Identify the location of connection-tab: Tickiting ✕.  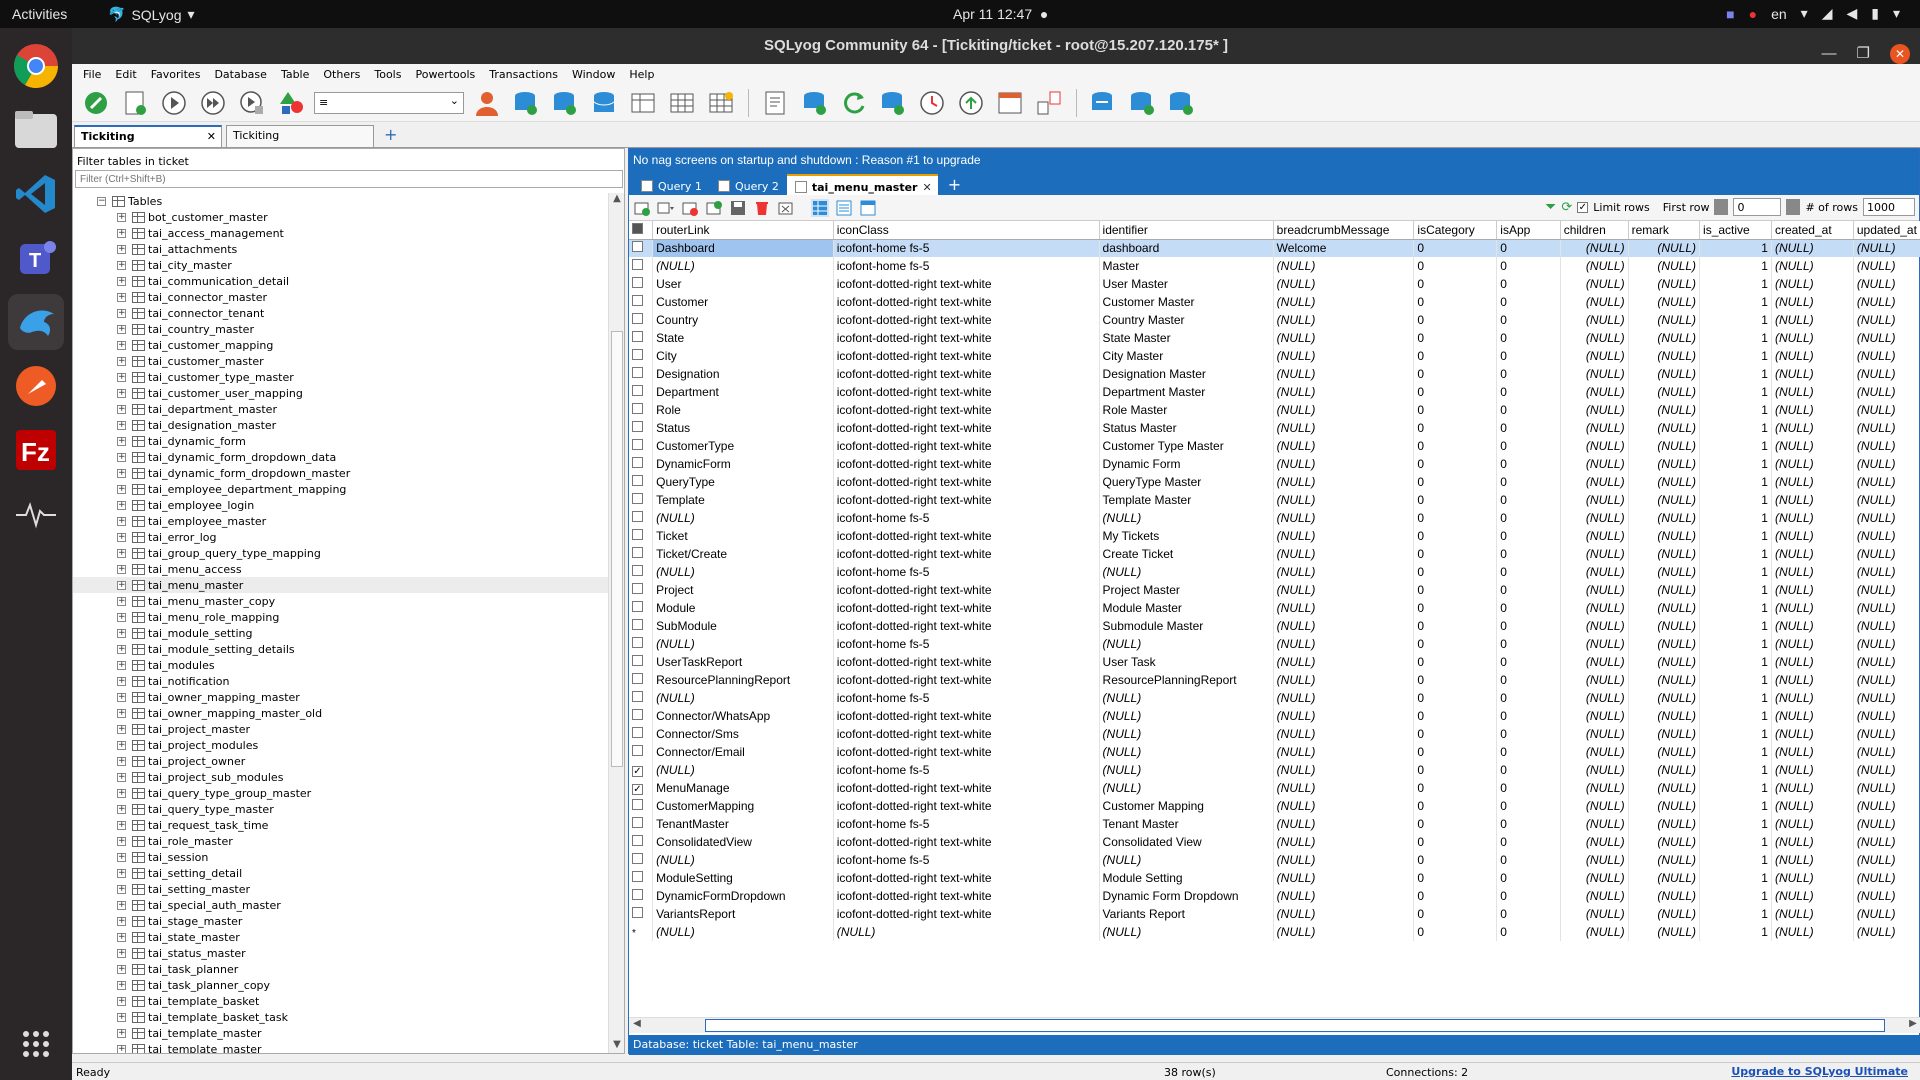
(148, 136).